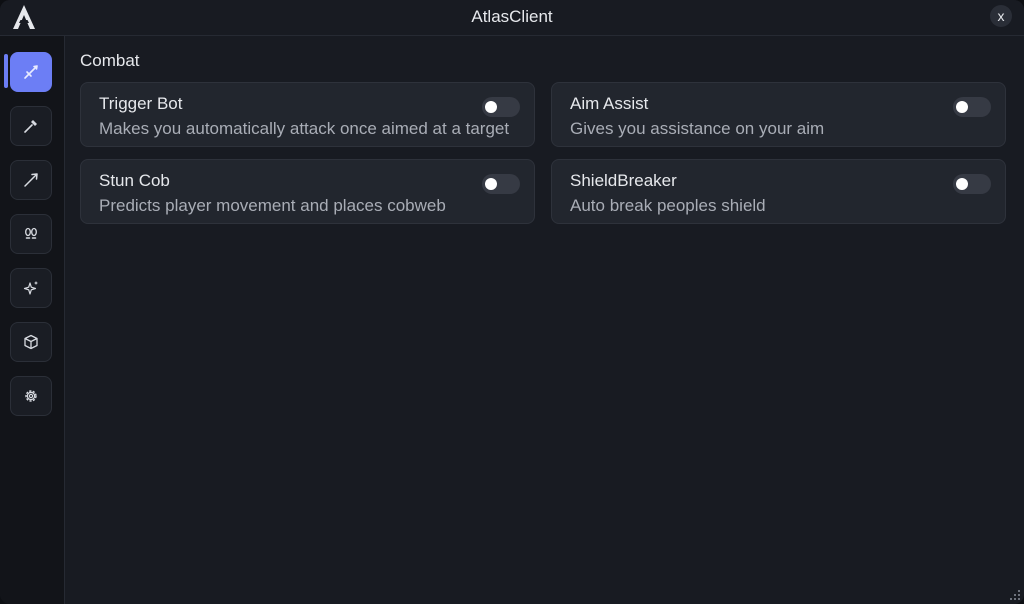 The height and width of the screenshot is (604, 1024). Describe the element at coordinates (1001, 16) in the screenshot. I see `close-button: x` at that location.